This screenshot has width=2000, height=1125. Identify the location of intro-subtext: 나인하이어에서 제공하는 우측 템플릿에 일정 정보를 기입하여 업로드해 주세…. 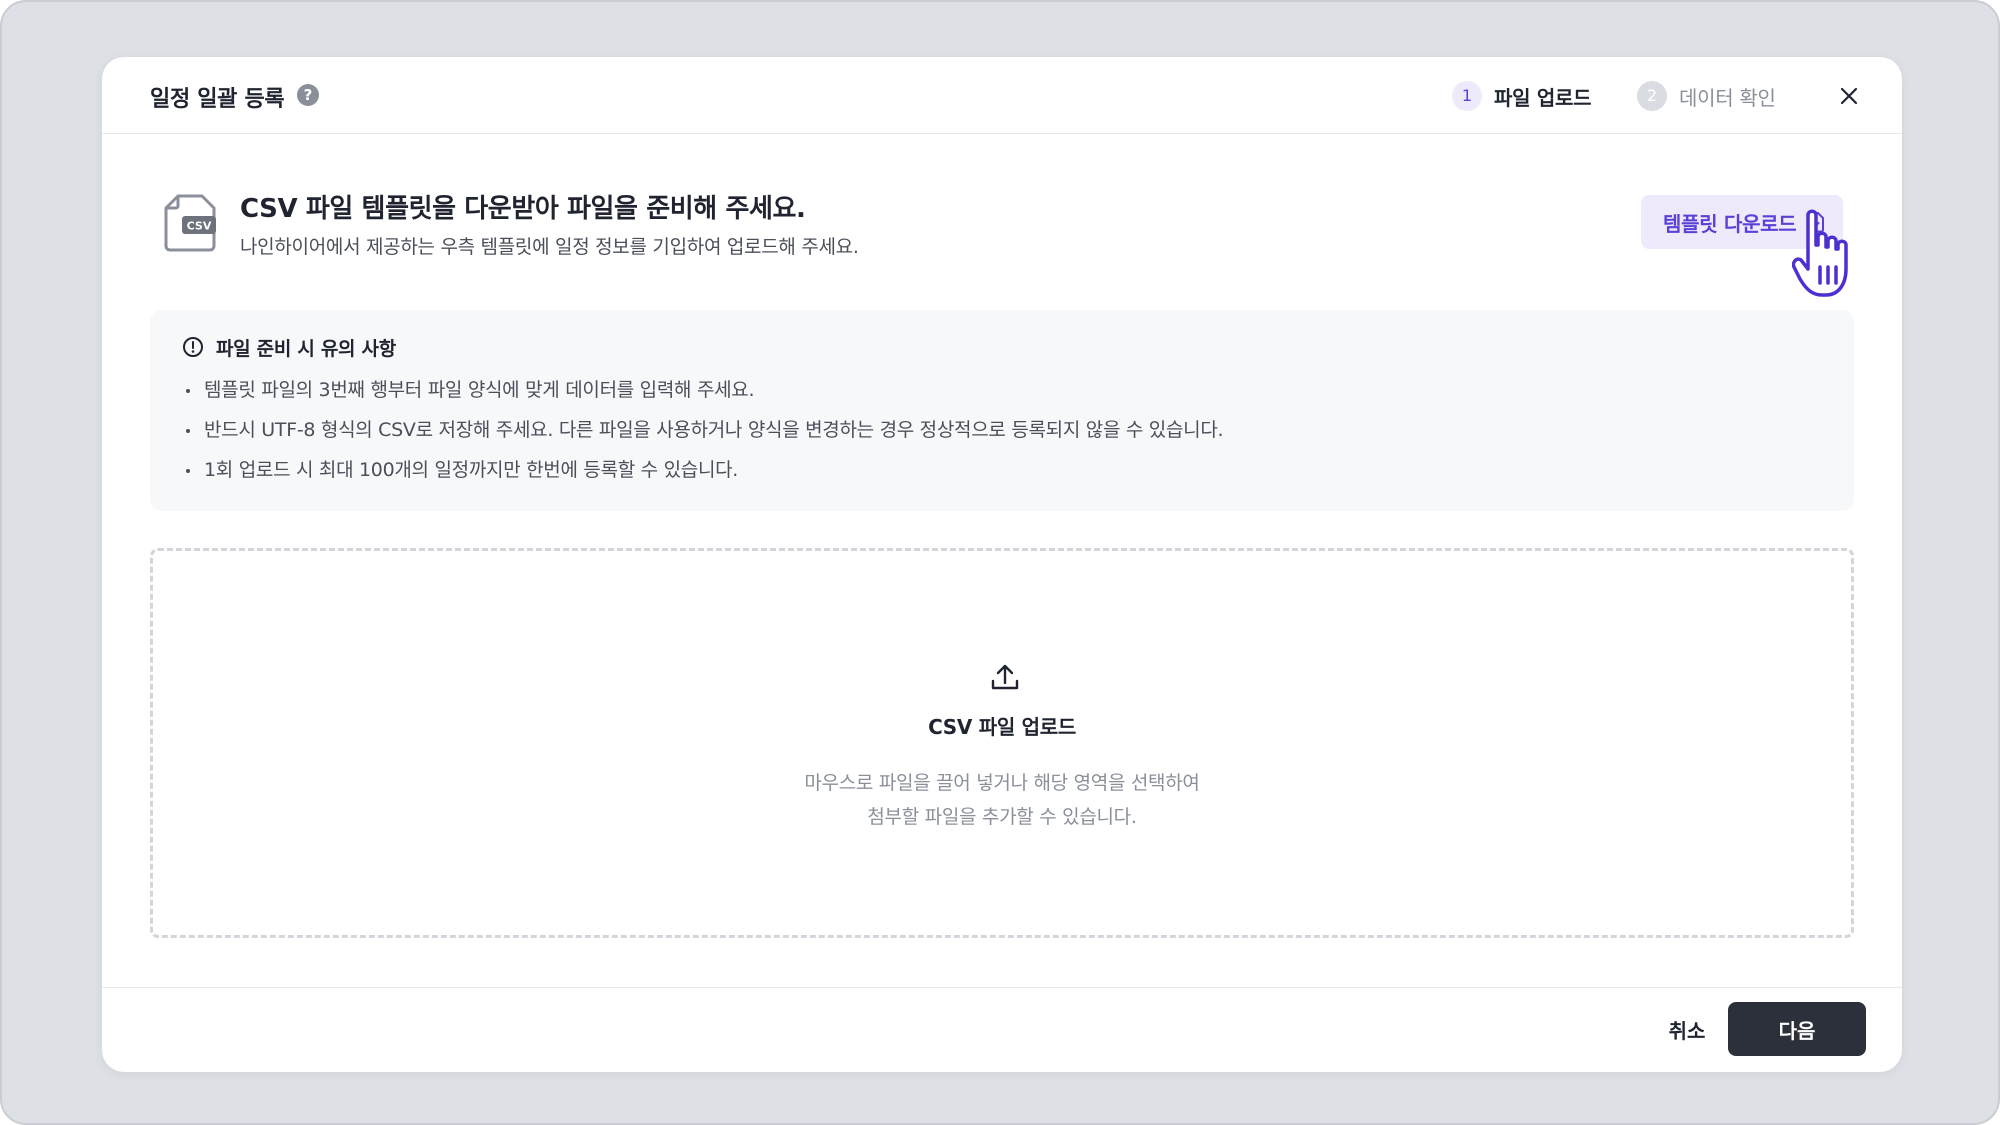
(549, 247).